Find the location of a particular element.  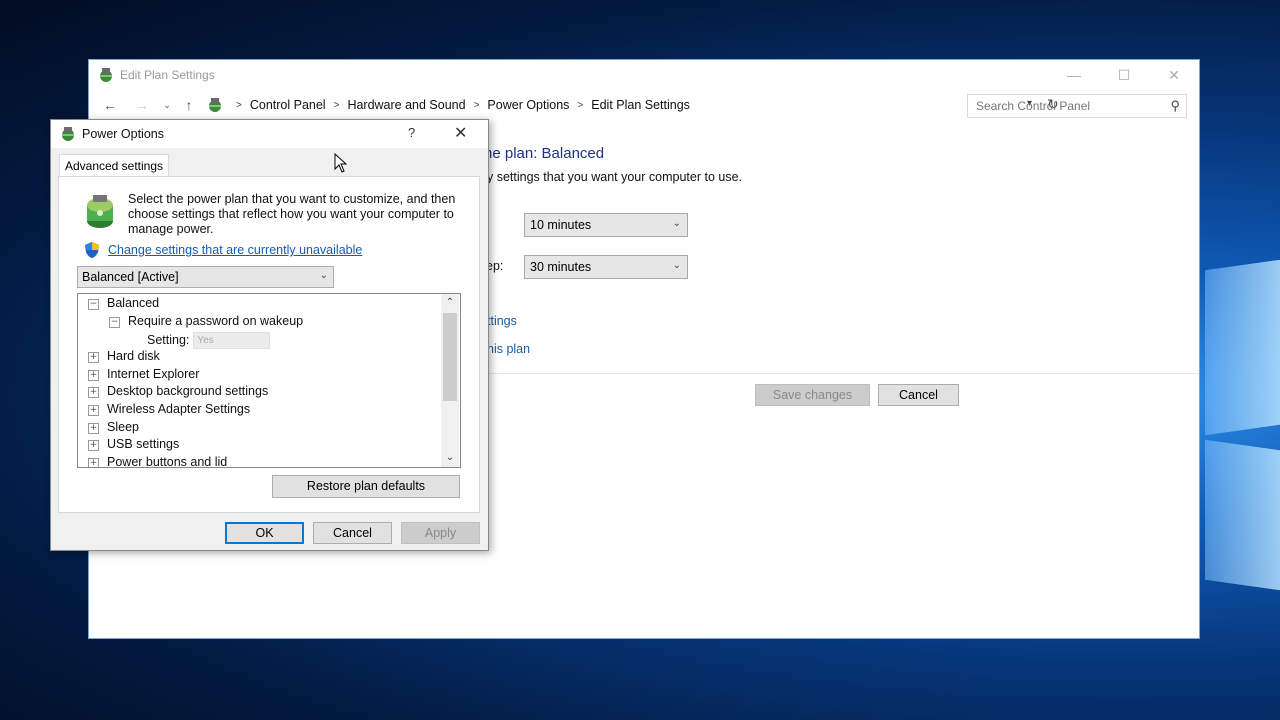

forward-arrow-icon: → is located at coordinates (142, 105).